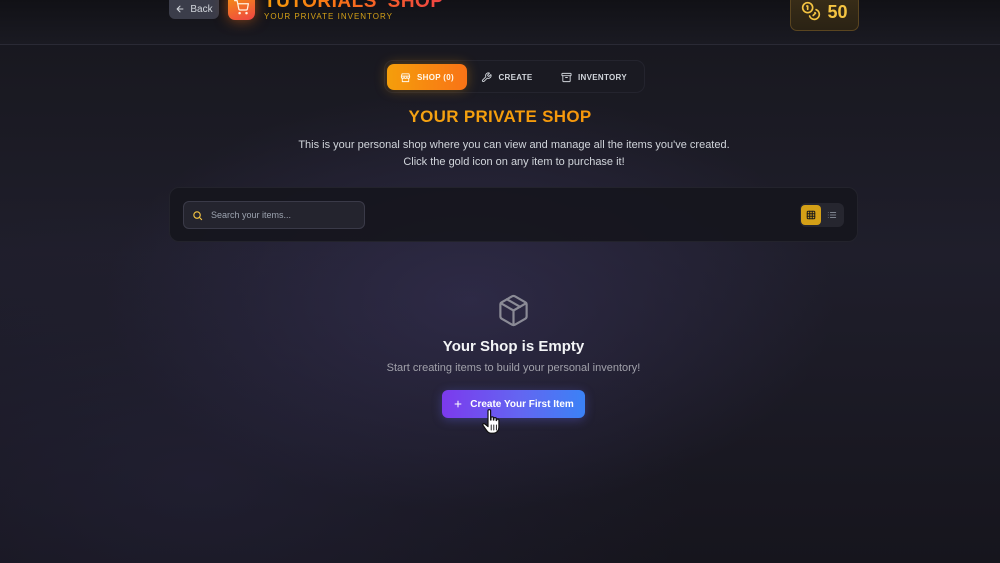 This screenshot has width=1000, height=563. I want to click on search-box, so click(274, 215).